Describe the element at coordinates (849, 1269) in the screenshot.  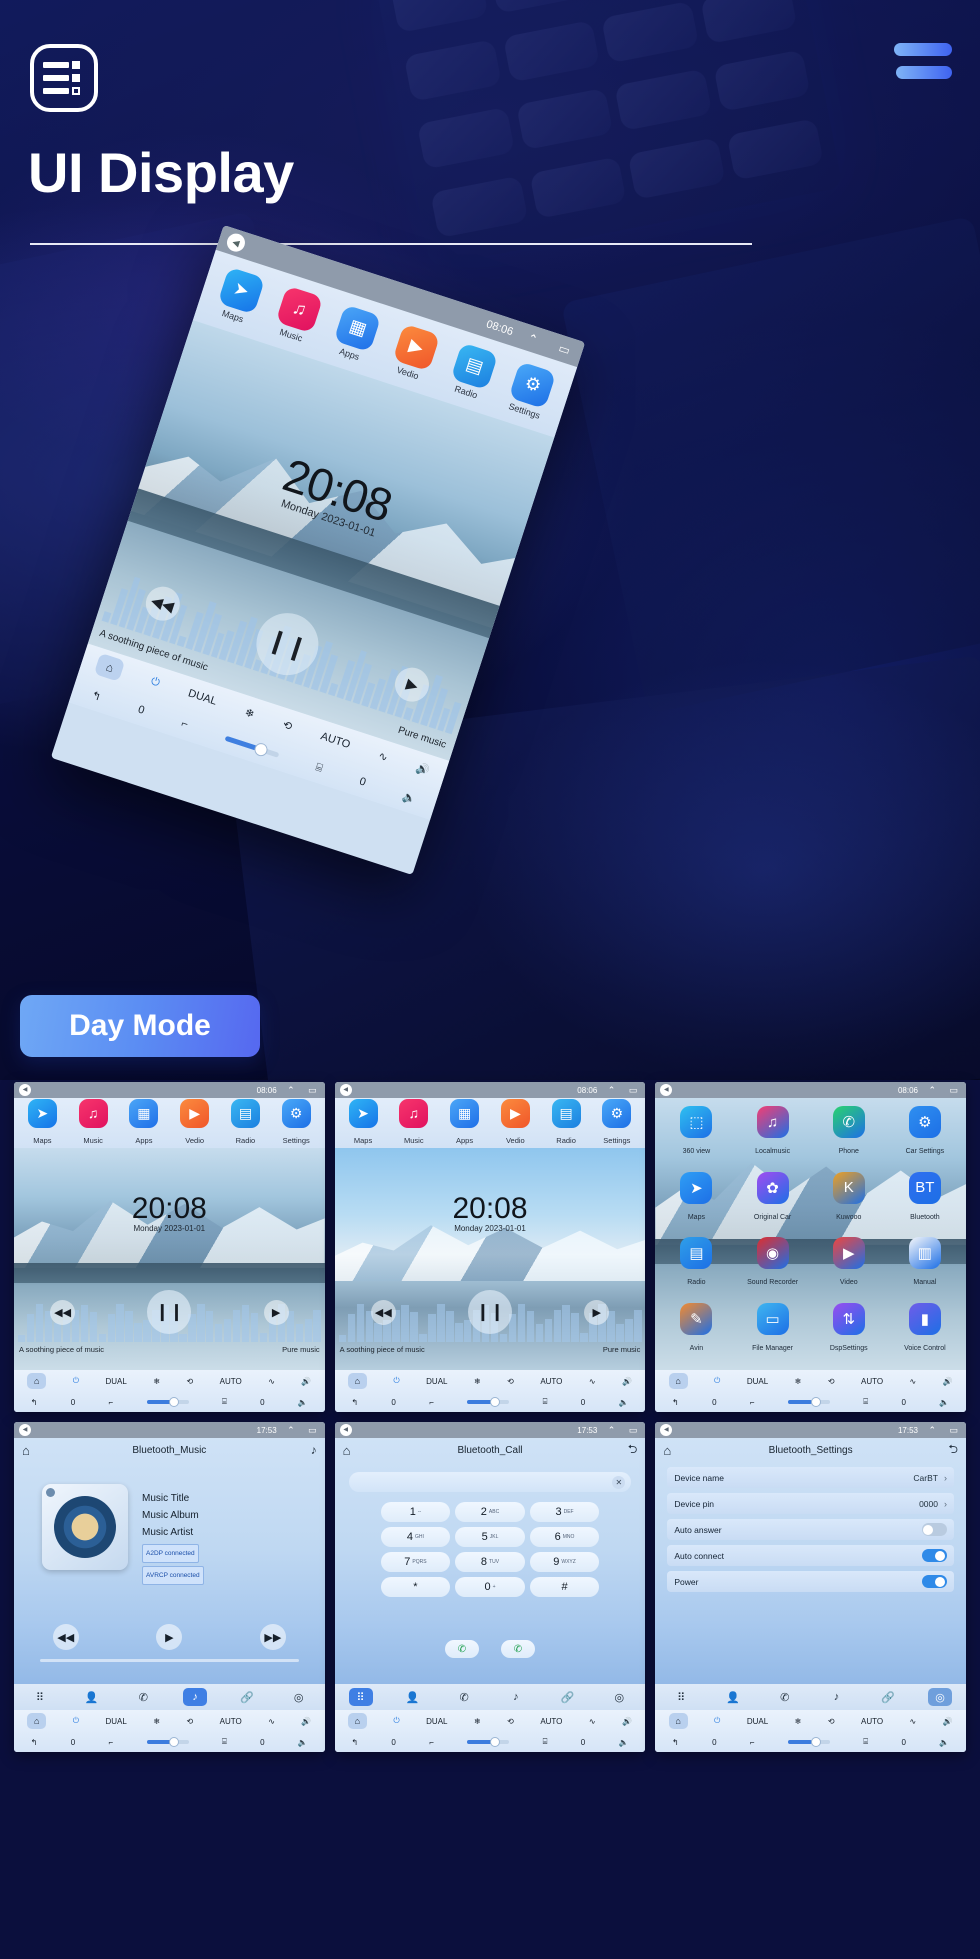
I see `app-video: ▶ Video` at that location.